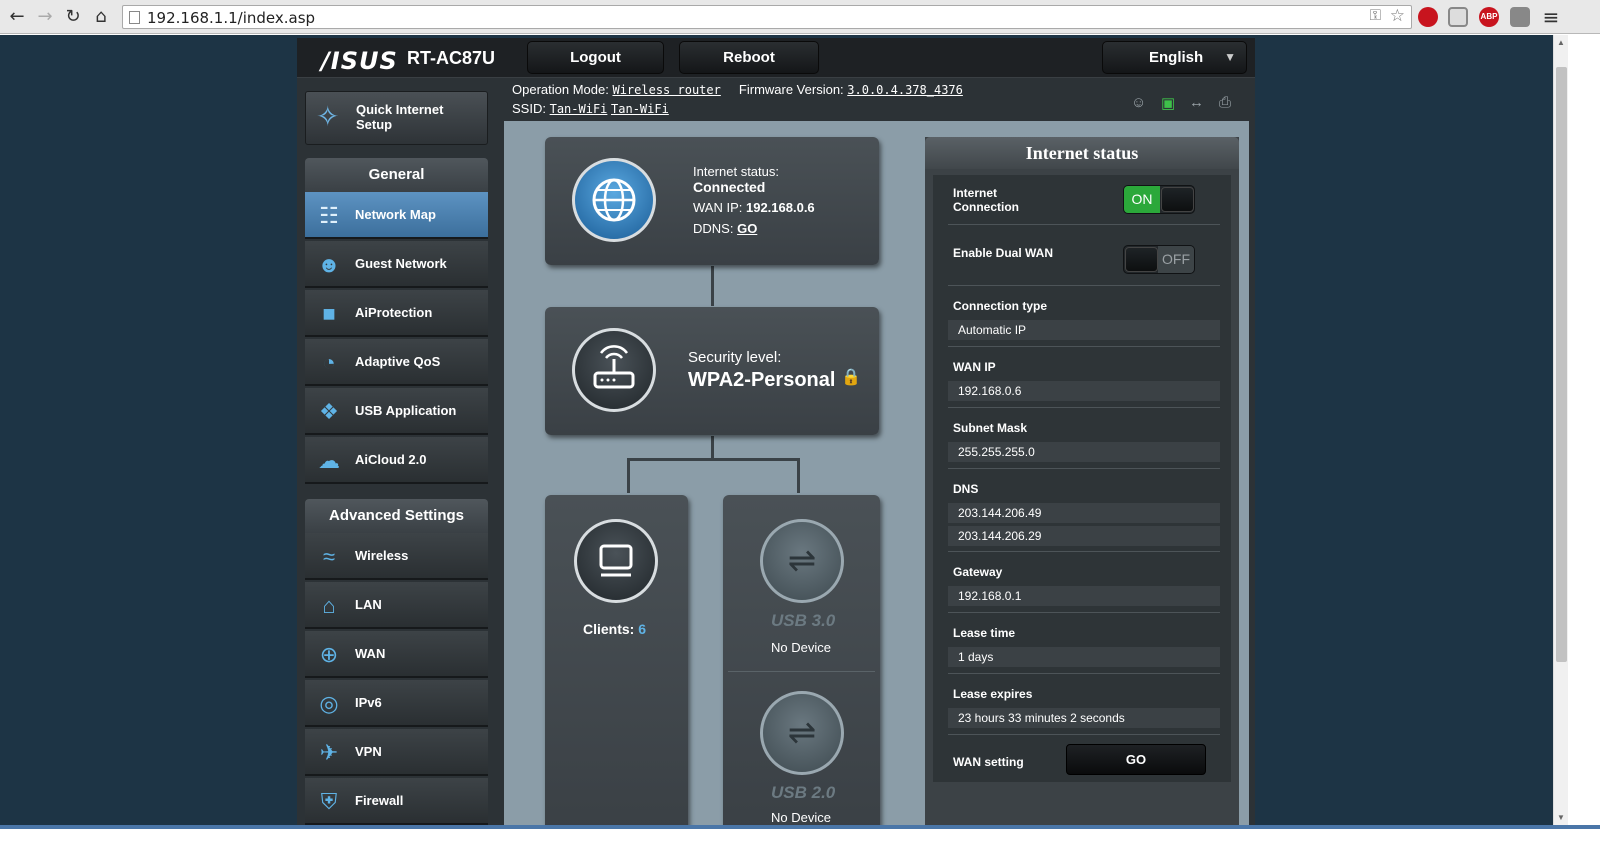 The image size is (1600, 868). I want to click on home-icon: ⌂, so click(101, 17).